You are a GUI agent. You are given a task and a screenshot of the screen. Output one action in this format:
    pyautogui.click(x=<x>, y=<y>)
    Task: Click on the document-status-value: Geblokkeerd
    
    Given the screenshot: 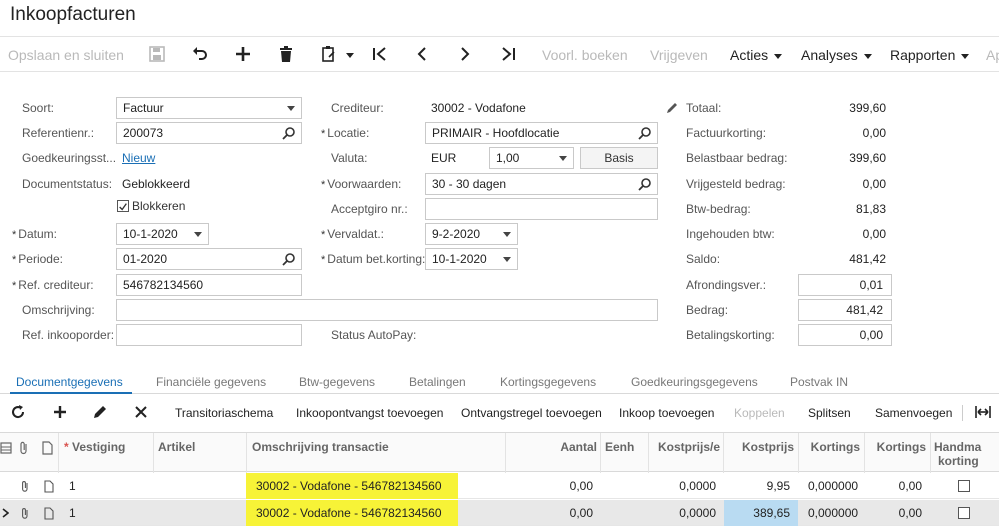 What is the action you would take?
    pyautogui.click(x=156, y=184)
    